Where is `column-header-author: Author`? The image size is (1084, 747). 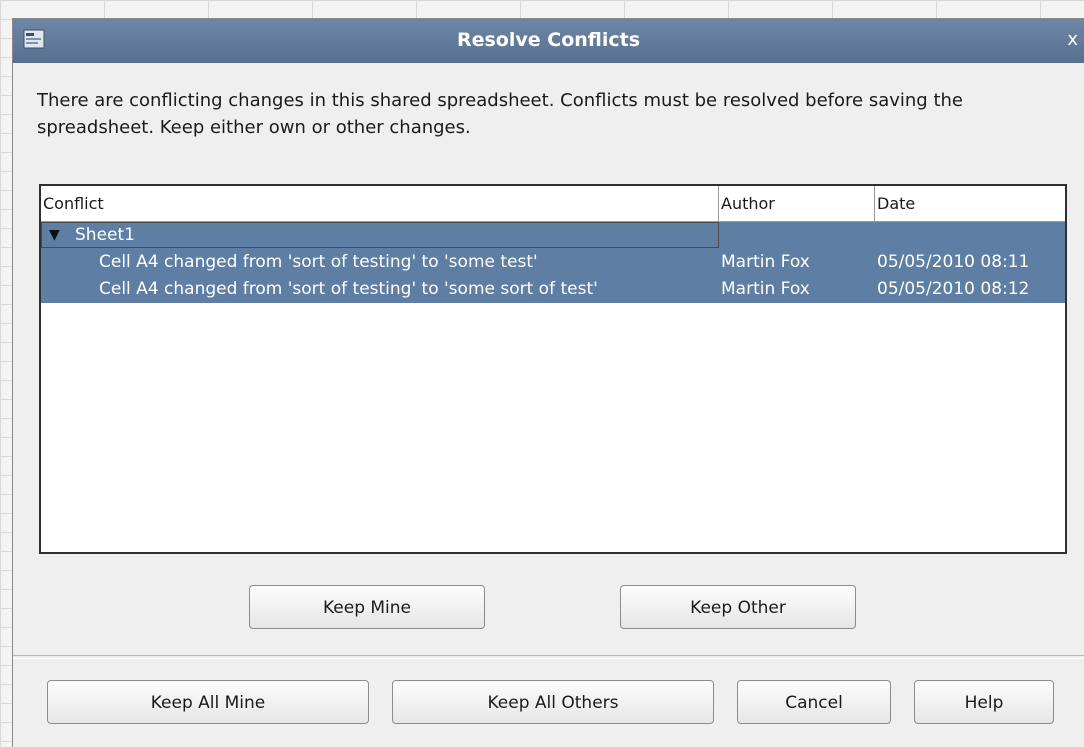
column-header-author: Author is located at coordinates (797, 204).